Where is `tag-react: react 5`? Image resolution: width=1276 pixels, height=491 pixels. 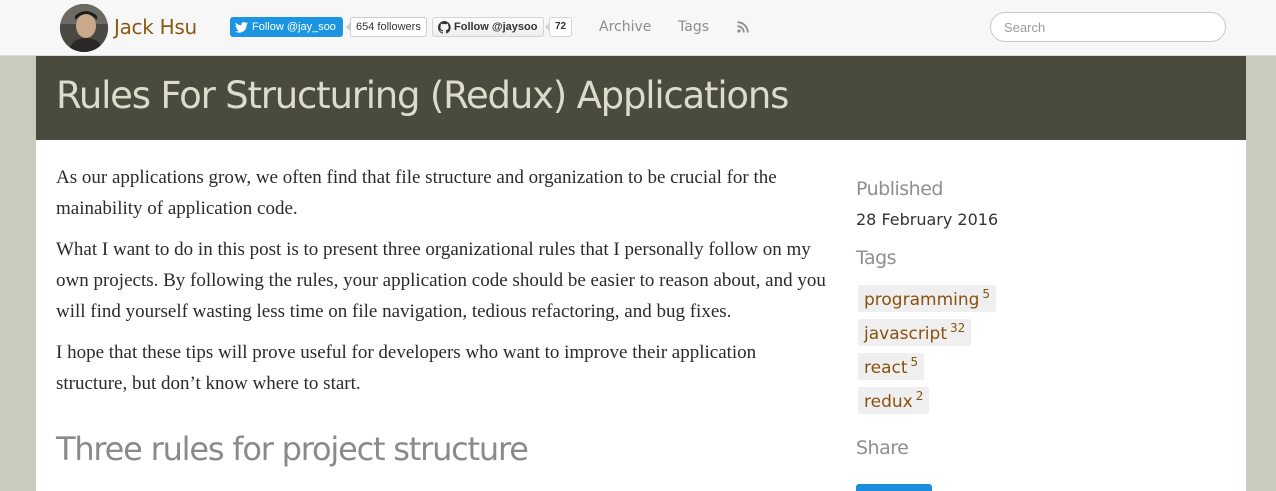 tag-react: react 5 is located at coordinates (891, 366).